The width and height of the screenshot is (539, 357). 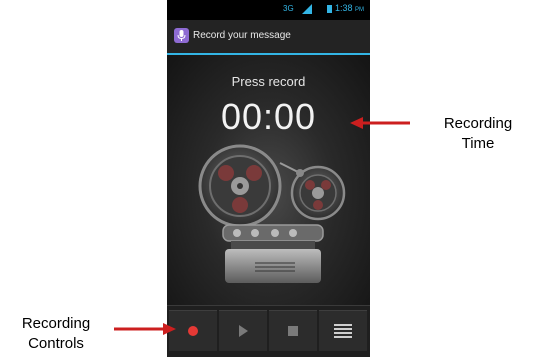 What do you see at coordinates (329, 9) in the screenshot?
I see `battery-icon` at bounding box center [329, 9].